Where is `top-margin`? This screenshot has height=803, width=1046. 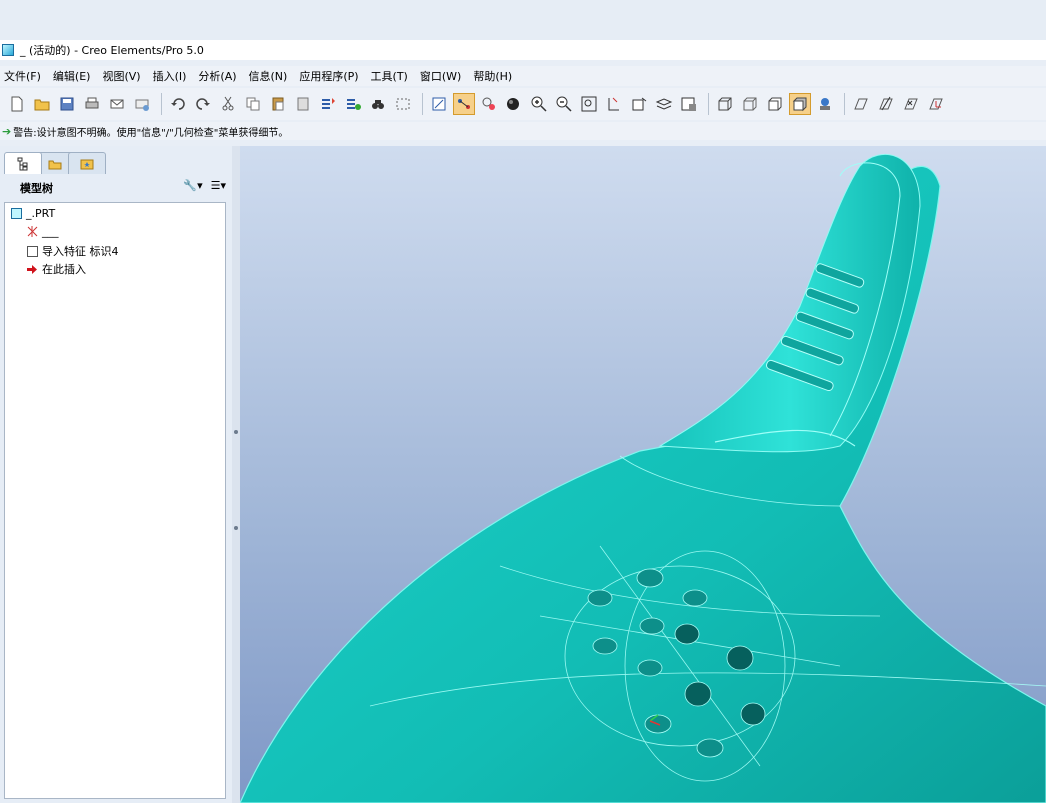 top-margin is located at coordinates (523, 20).